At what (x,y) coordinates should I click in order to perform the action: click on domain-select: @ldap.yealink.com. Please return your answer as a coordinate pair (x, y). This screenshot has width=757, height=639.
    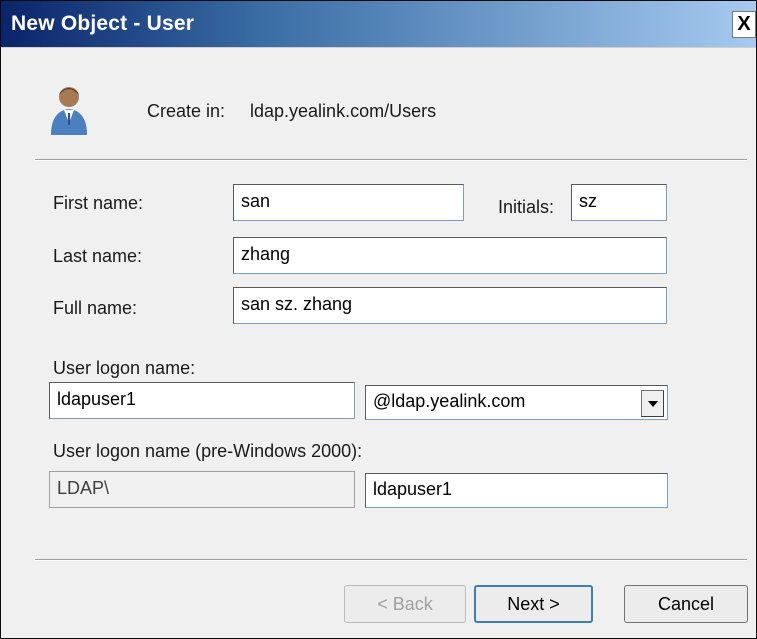
    Looking at the image, I should click on (516, 402).